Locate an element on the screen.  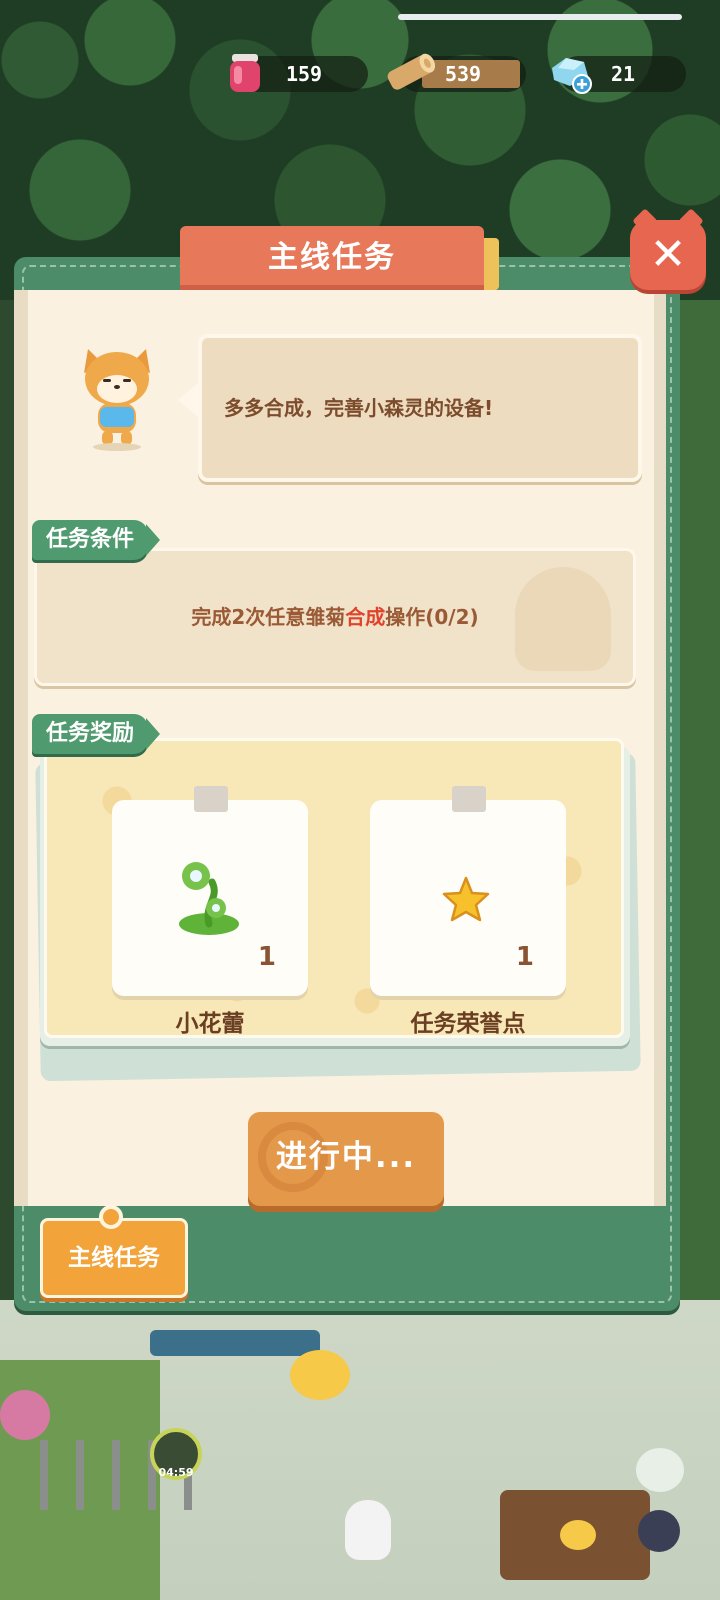
page-edge is located at coordinates (660, 748).